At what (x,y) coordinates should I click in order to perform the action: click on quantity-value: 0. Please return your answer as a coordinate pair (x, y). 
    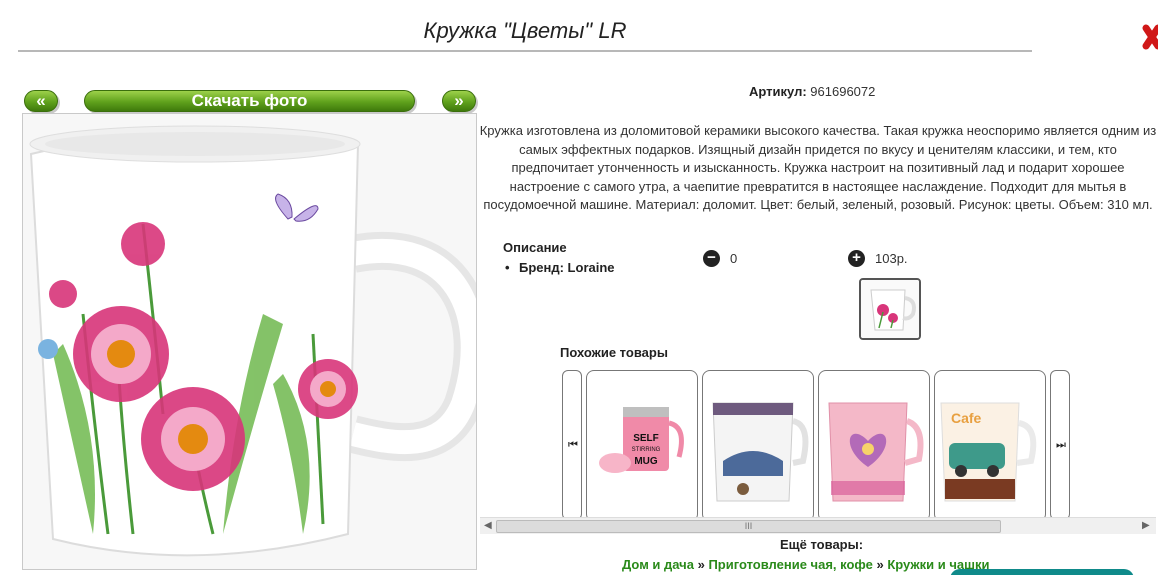
    Looking at the image, I should click on (734, 258).